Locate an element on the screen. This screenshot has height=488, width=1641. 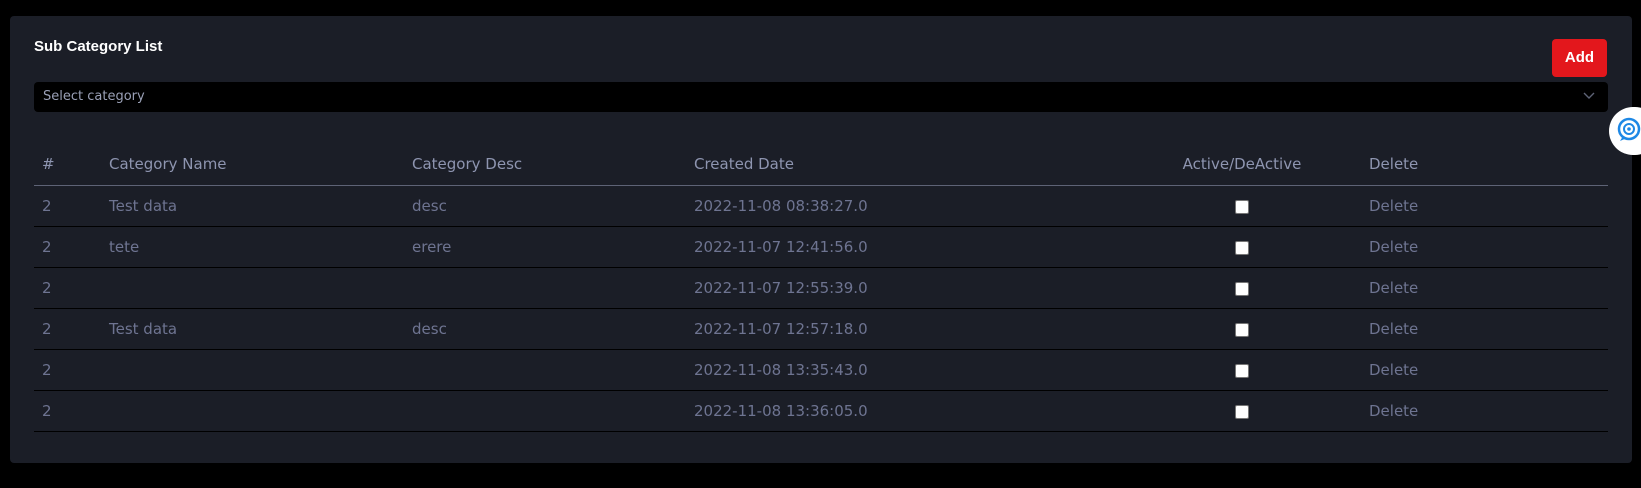
created-date-cell: 2022-11-08 08:38:27.0 is located at coordinates (904, 206).